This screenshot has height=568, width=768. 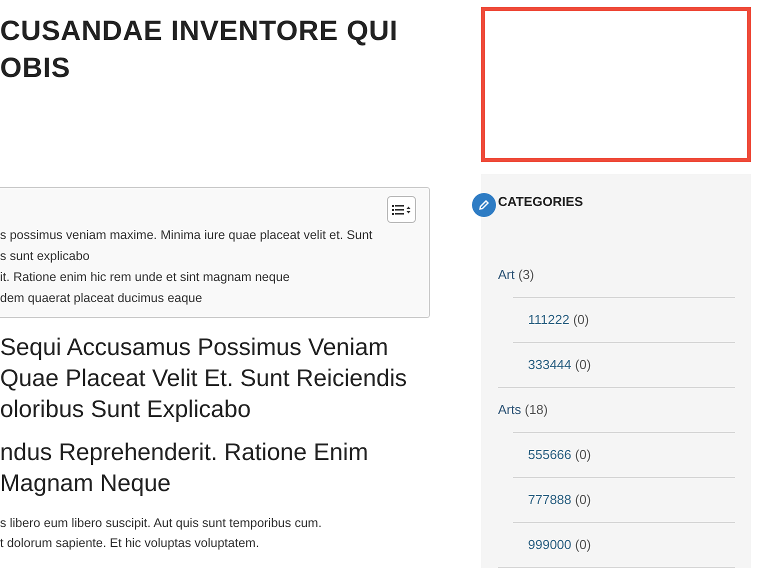 What do you see at coordinates (558, 319) in the screenshot?
I see `category-link: 111222 (0)` at bounding box center [558, 319].